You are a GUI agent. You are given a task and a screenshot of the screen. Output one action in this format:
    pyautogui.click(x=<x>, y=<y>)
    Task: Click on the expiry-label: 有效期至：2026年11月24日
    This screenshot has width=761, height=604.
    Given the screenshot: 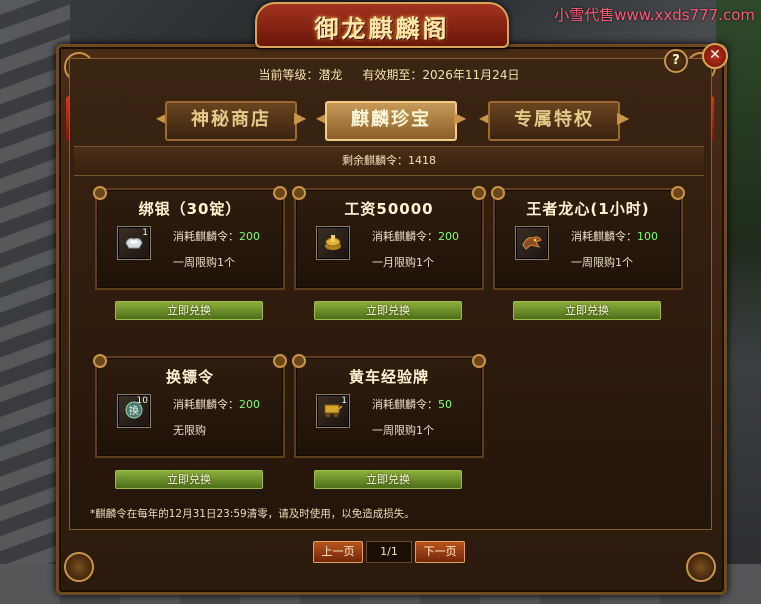 What is the action you would take?
    pyautogui.click(x=441, y=75)
    